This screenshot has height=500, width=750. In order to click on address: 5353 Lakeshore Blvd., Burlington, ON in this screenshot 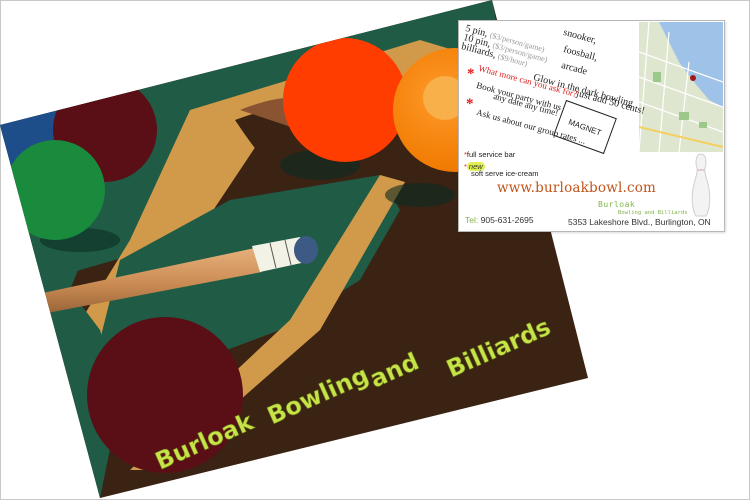, I will do `click(639, 222)`.